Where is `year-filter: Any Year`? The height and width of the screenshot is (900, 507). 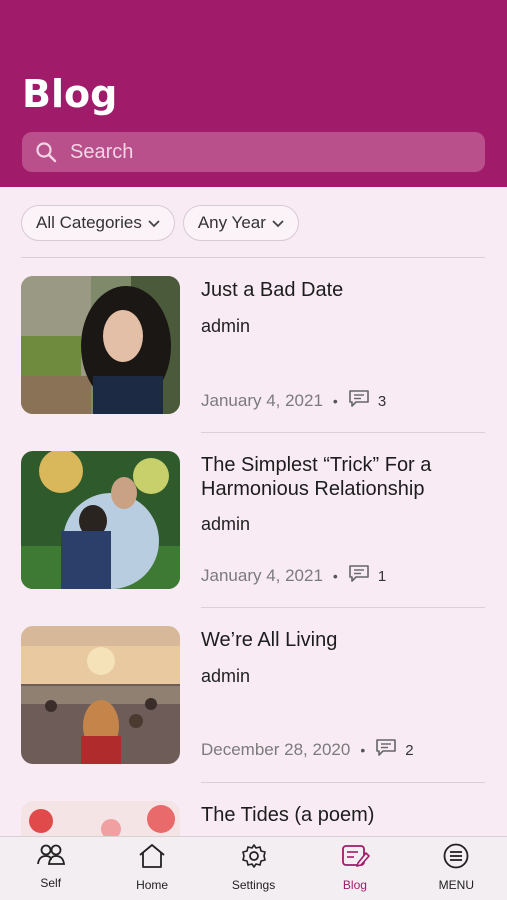 year-filter: Any Year is located at coordinates (240, 223).